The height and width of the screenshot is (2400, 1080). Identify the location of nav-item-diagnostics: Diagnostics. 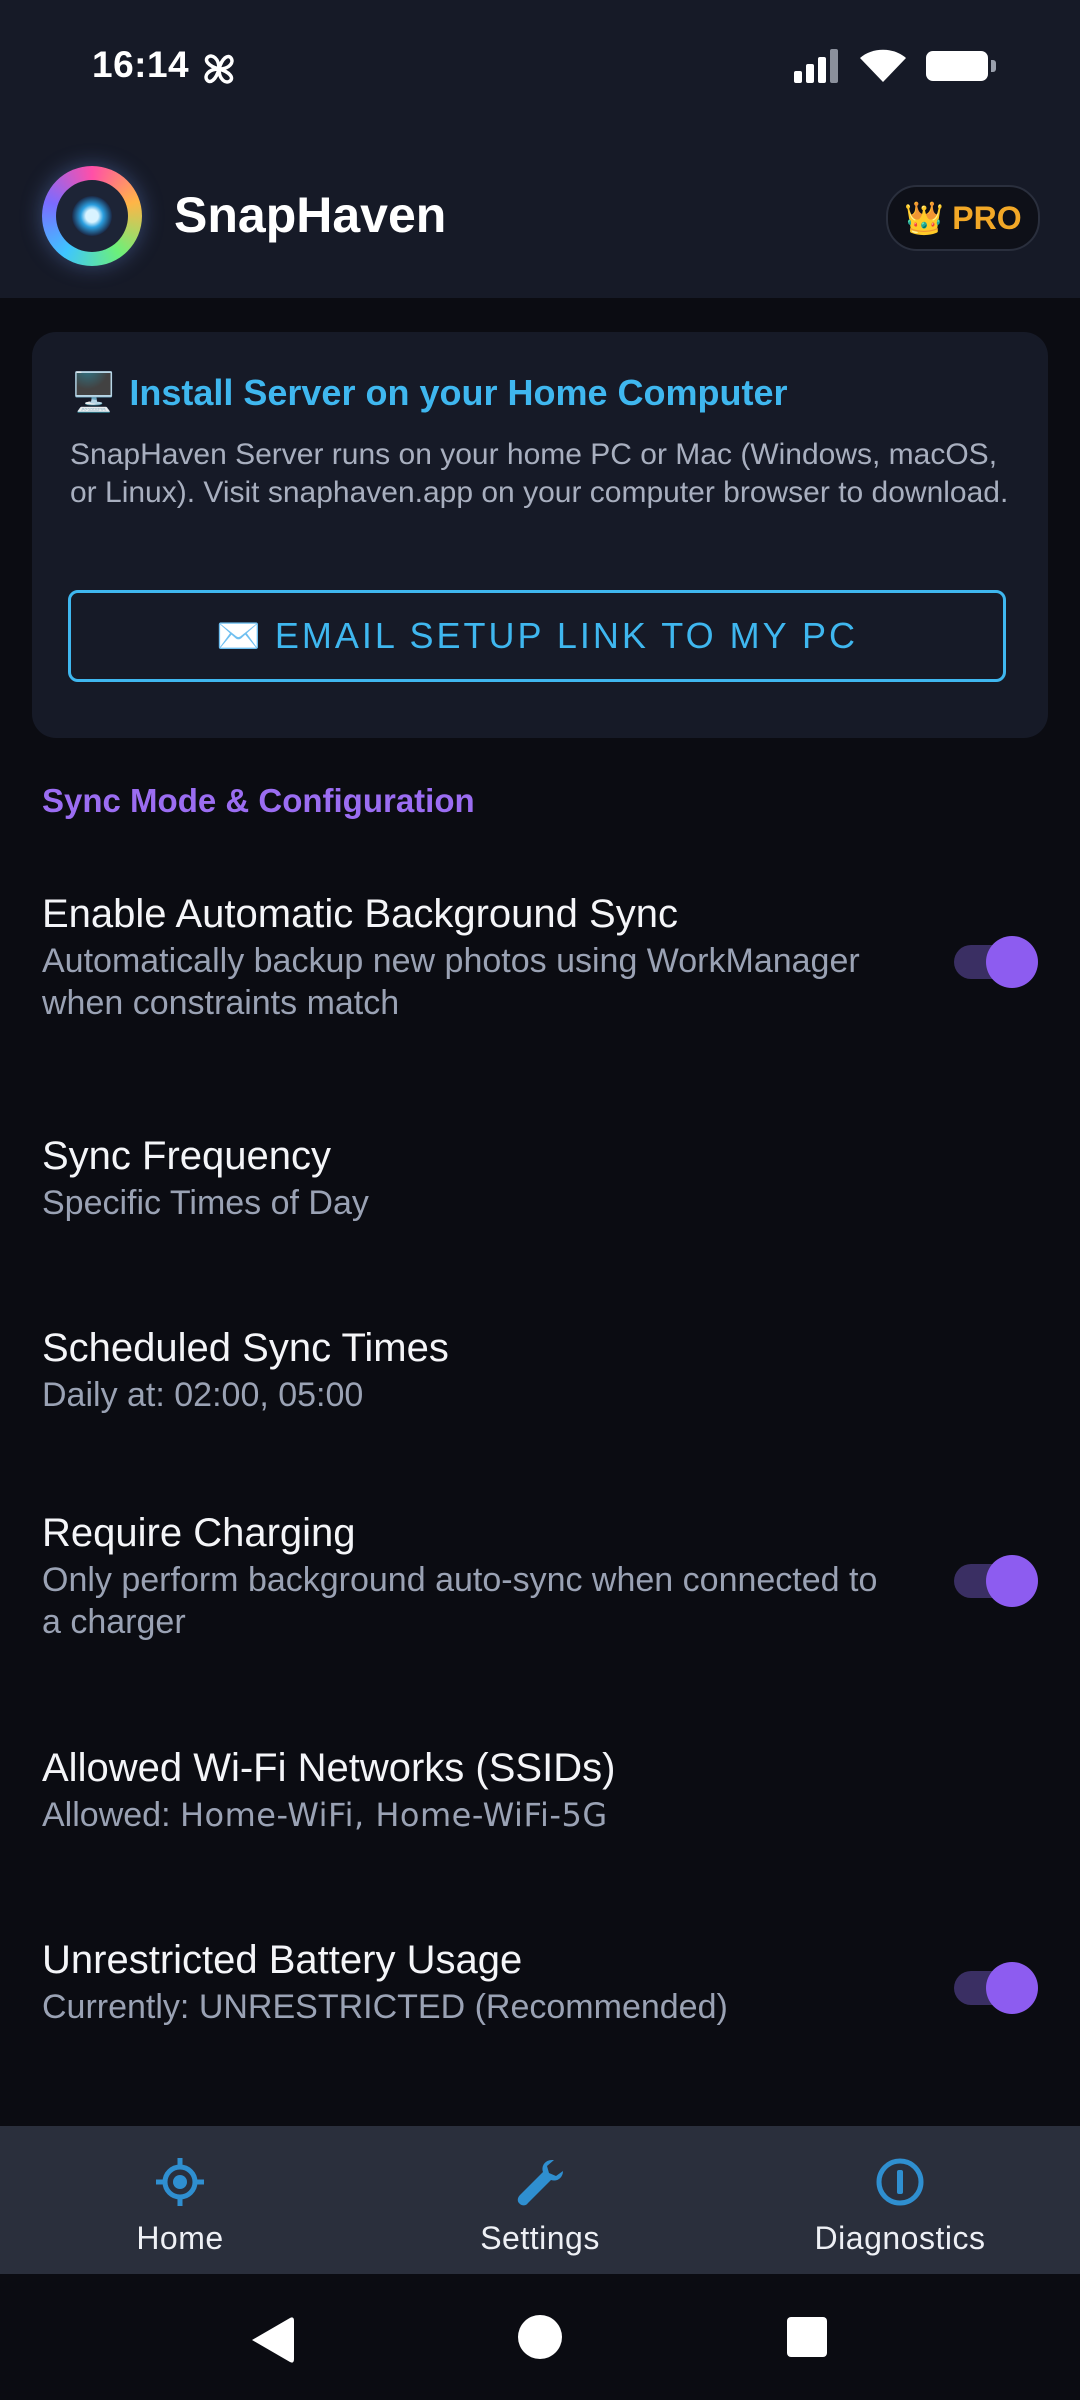
(900, 2200).